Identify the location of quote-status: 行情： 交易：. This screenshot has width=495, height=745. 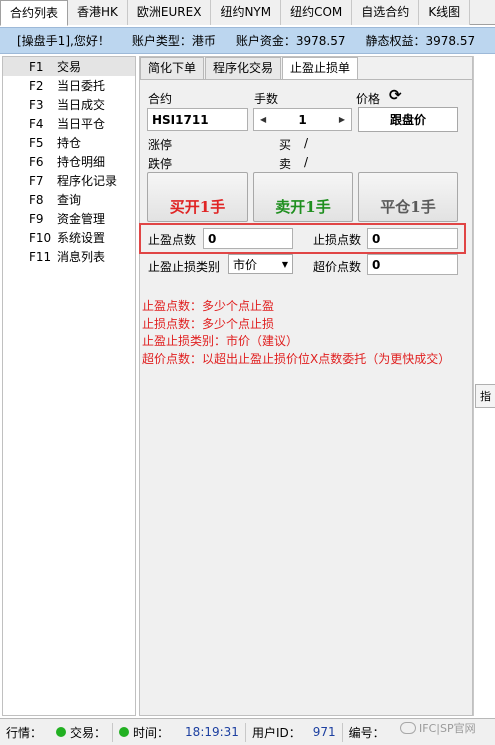
(57, 732).